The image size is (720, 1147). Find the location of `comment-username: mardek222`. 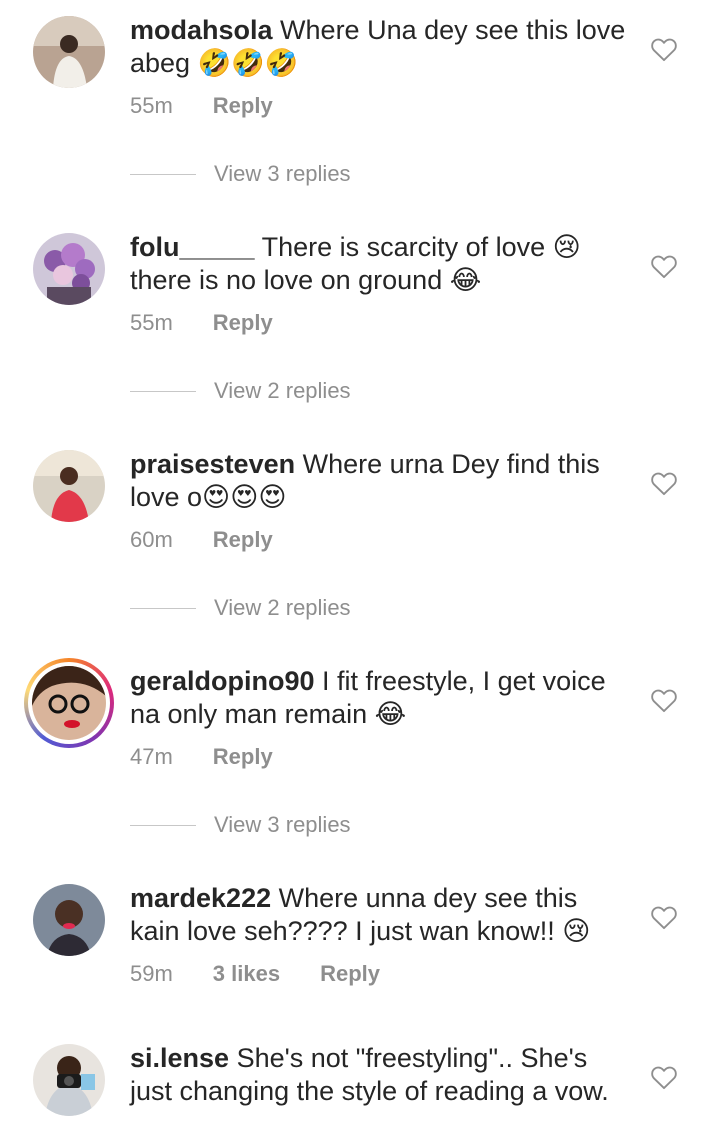

comment-username: mardek222 is located at coordinates (200, 898).